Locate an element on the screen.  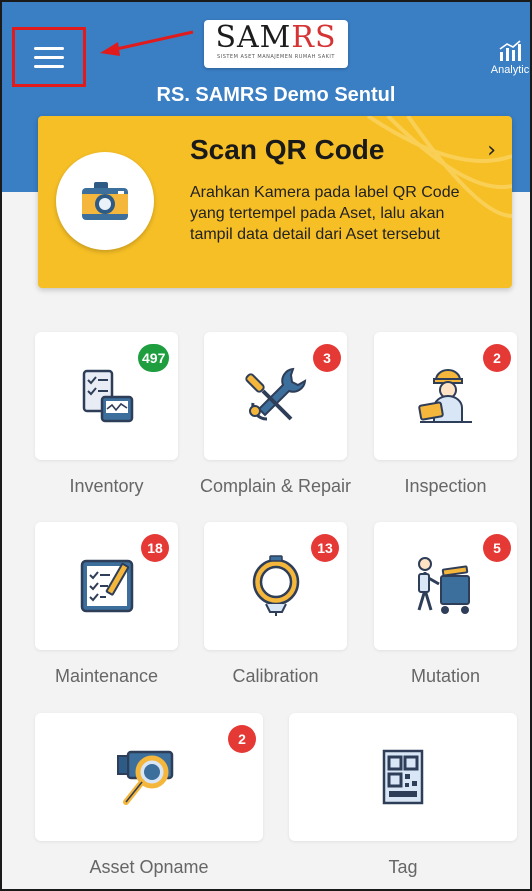
hospital-name: RS. SAMRS Demo Sentul is located at coordinates (276, 95).